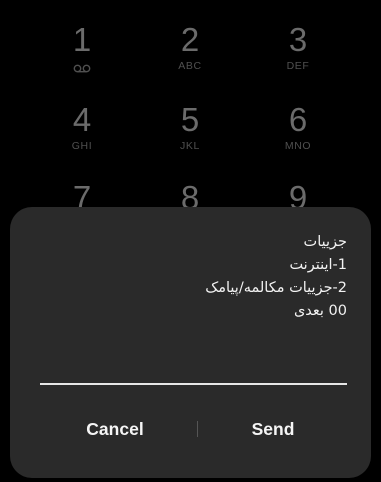 The image size is (381, 482). What do you see at coordinates (82, 119) in the screenshot?
I see `key-digit: 4` at bounding box center [82, 119].